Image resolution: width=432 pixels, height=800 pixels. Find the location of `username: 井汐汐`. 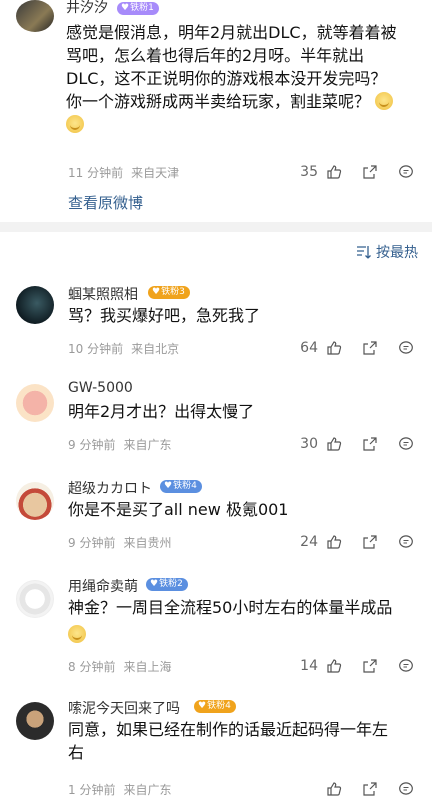

username: 井汐汐 is located at coordinates (87, 8).